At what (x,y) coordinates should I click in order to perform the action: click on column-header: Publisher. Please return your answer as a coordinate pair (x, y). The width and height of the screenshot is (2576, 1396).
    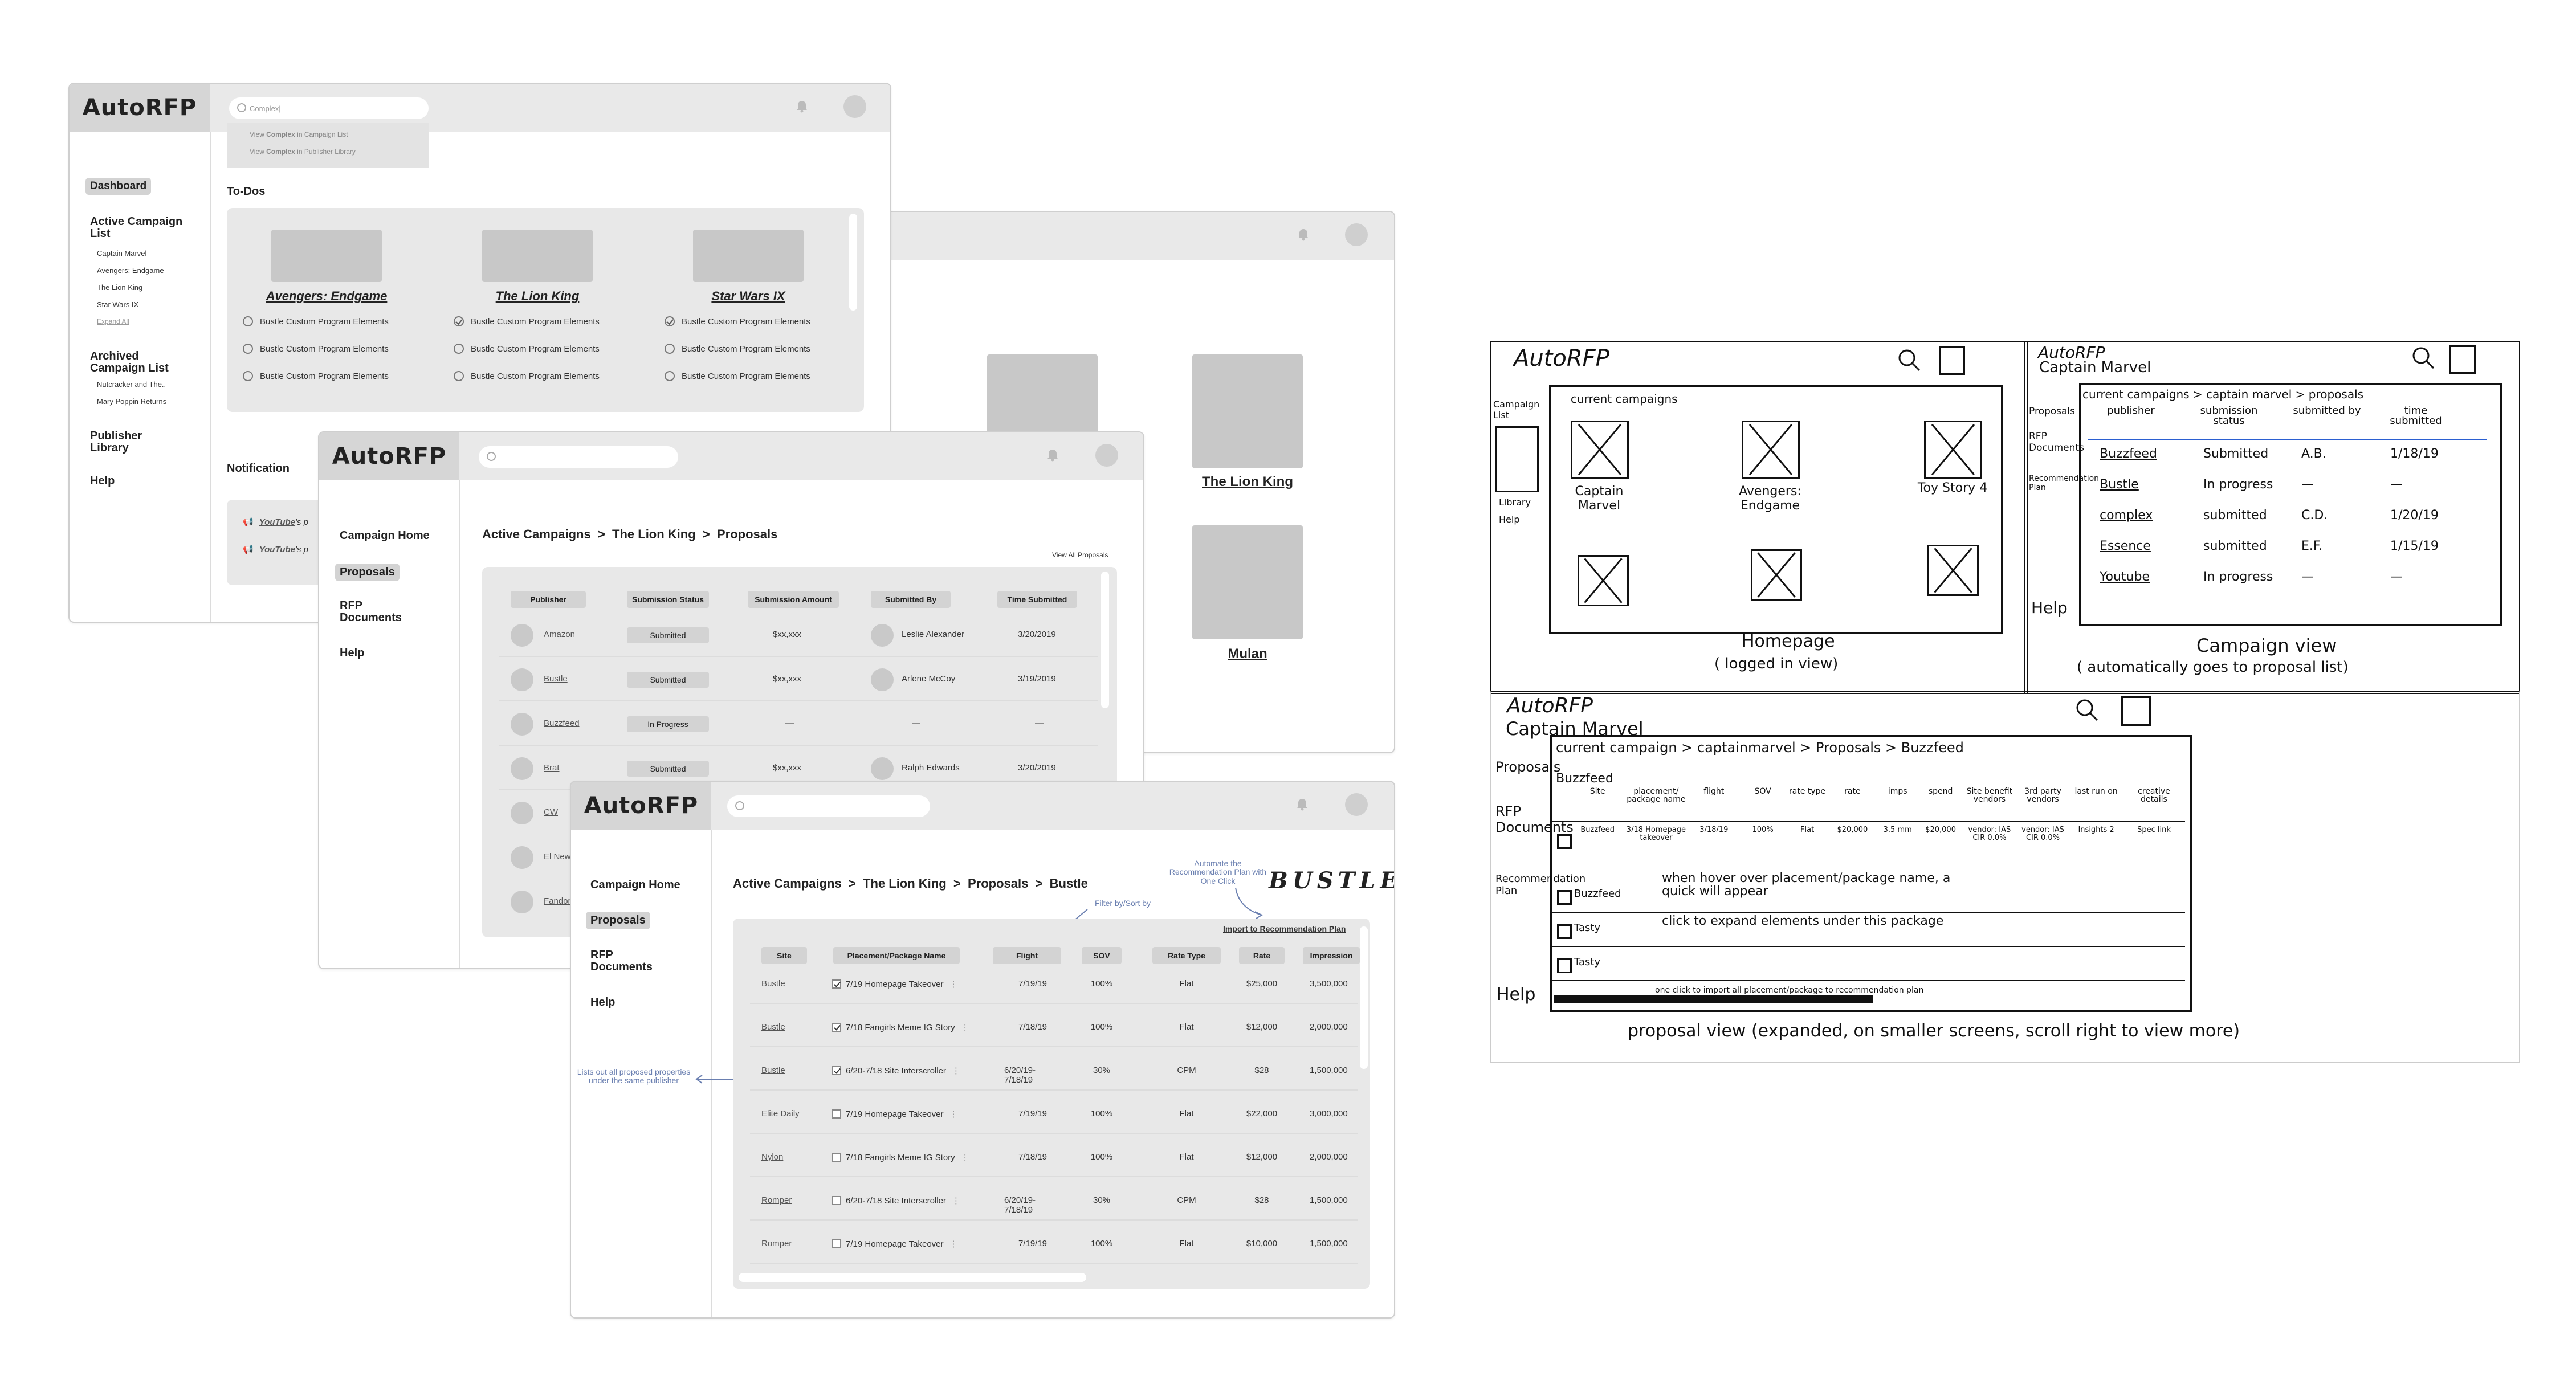
    Looking at the image, I should click on (548, 599).